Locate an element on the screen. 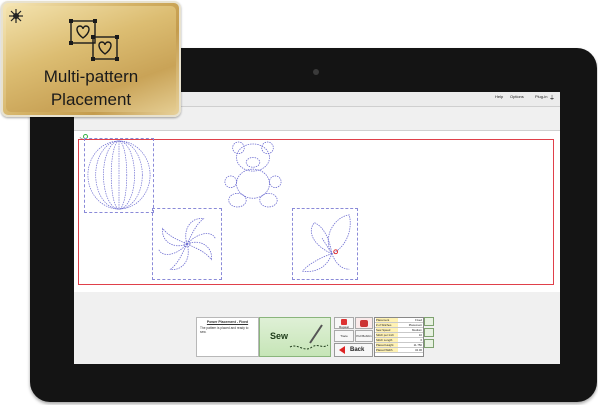  trace-button: Trace is located at coordinates (344, 336).